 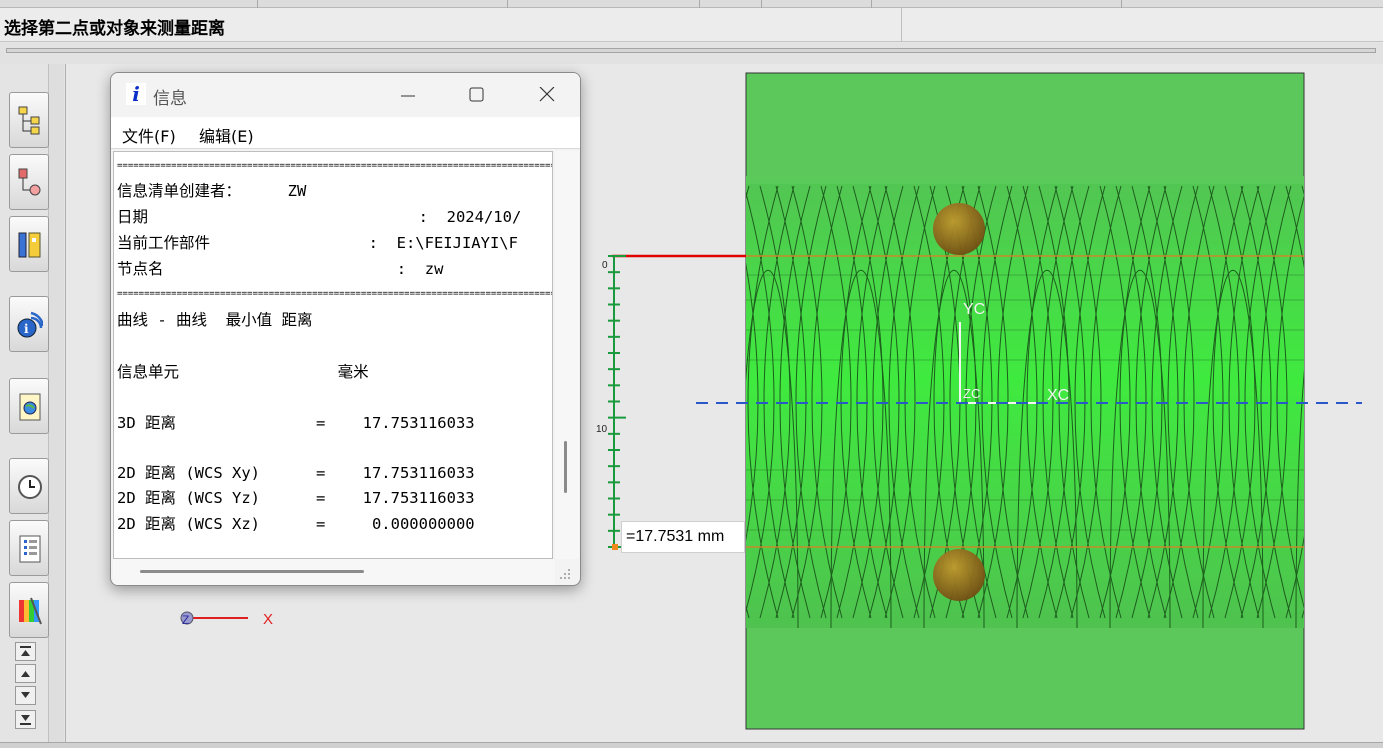 I want to click on ruler-label-ten: 10, so click(x=602, y=429).